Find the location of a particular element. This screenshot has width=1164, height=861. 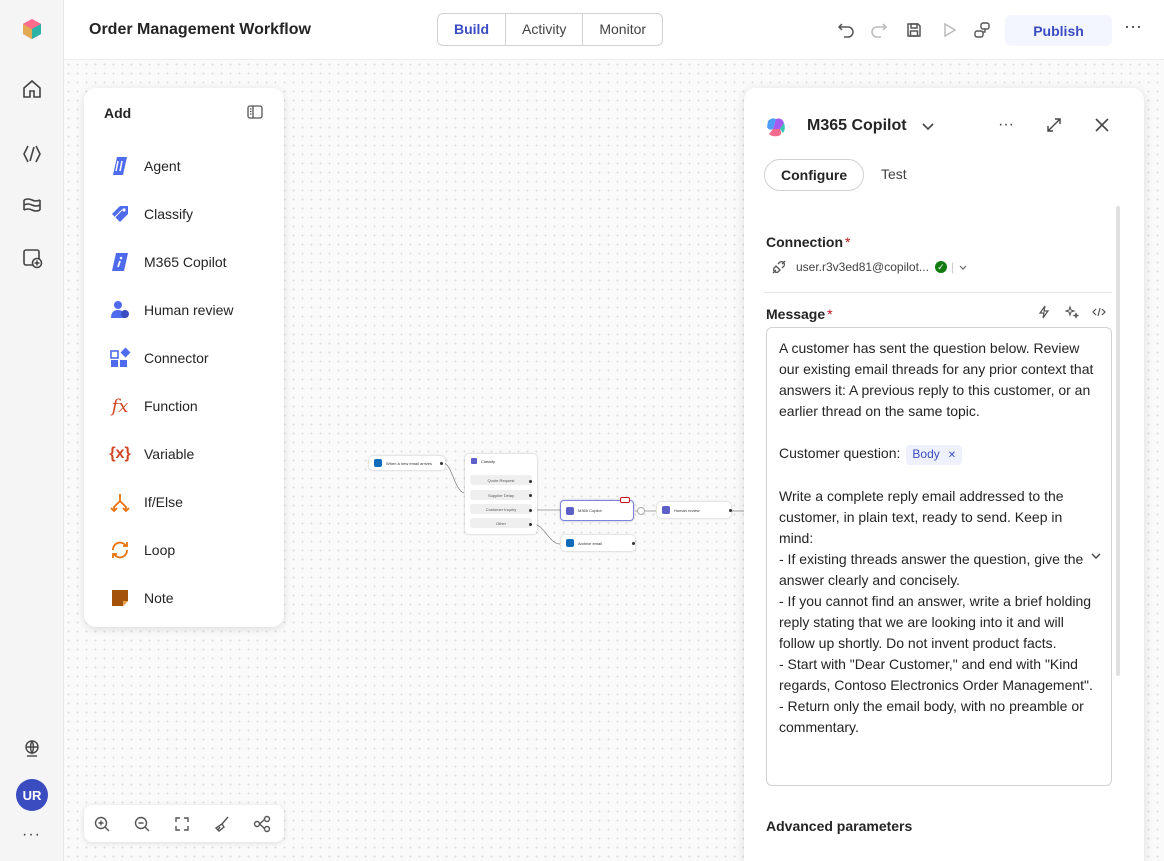

tab-build: Build is located at coordinates (471, 29).